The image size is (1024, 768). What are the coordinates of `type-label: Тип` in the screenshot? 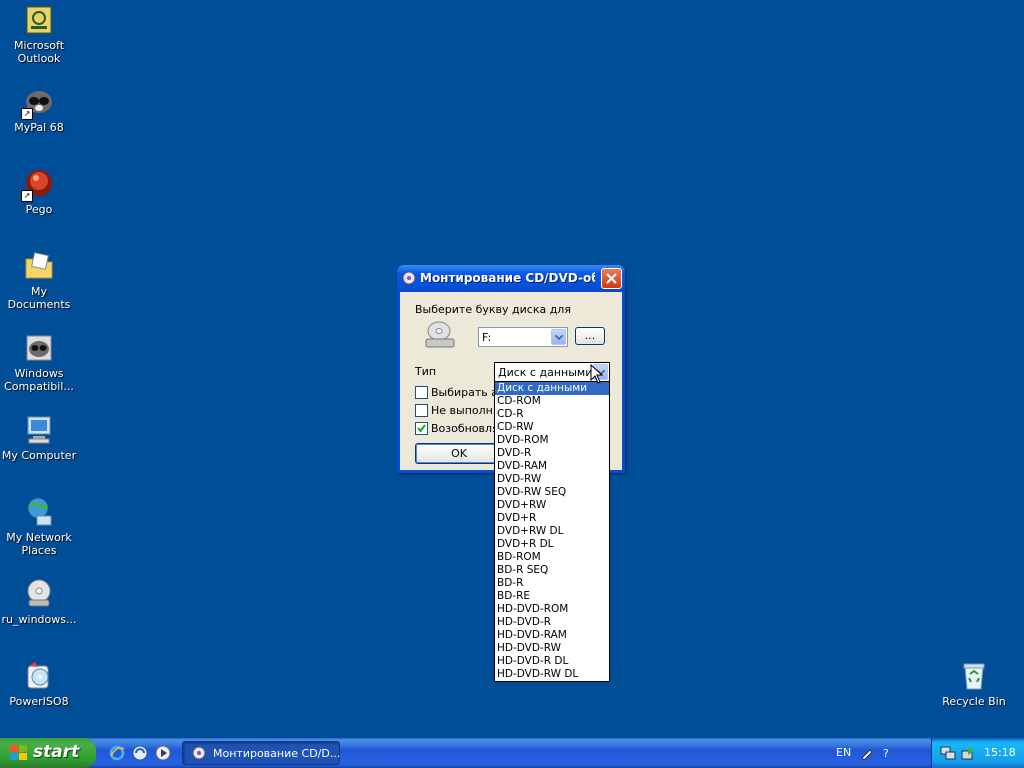 It's located at (426, 371).